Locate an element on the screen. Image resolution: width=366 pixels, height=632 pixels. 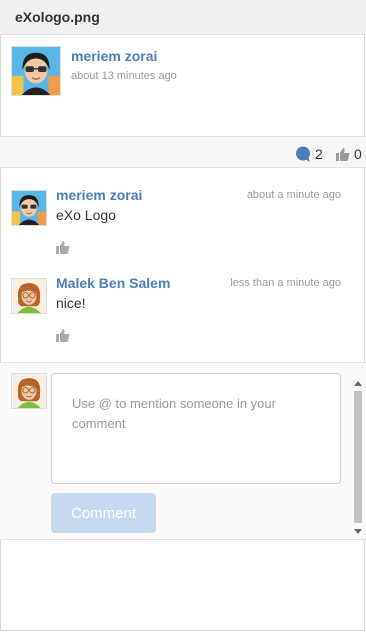
activity-time: about 13 minutes ago is located at coordinates (124, 76).